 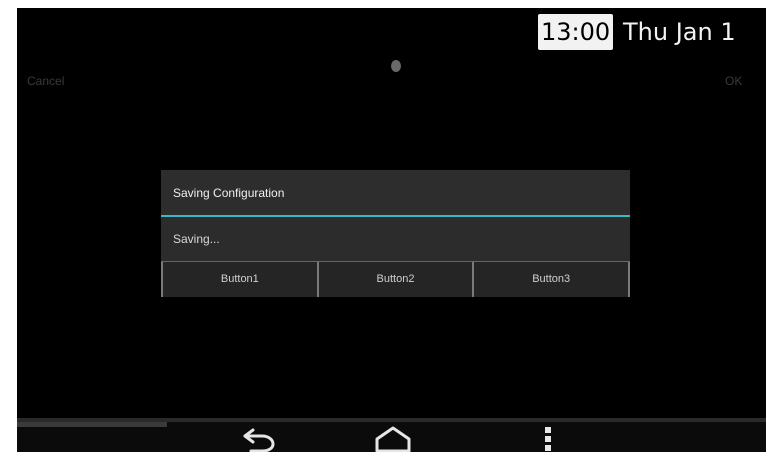 I want to click on top-indicator-dot, so click(x=396, y=66).